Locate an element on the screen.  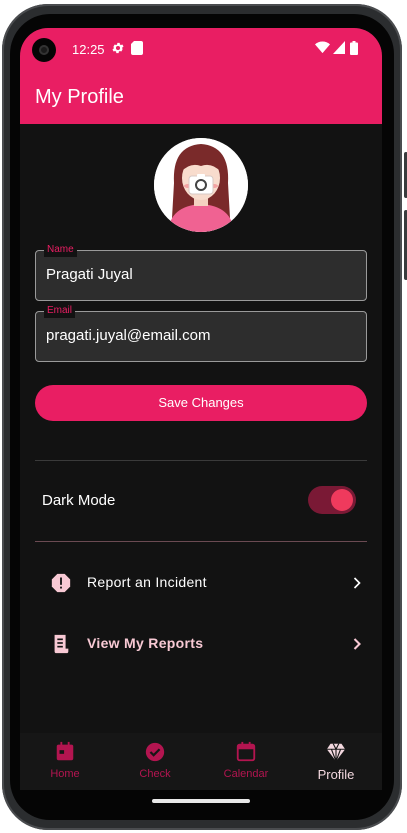
page-title: My Profile is located at coordinates (79, 97).